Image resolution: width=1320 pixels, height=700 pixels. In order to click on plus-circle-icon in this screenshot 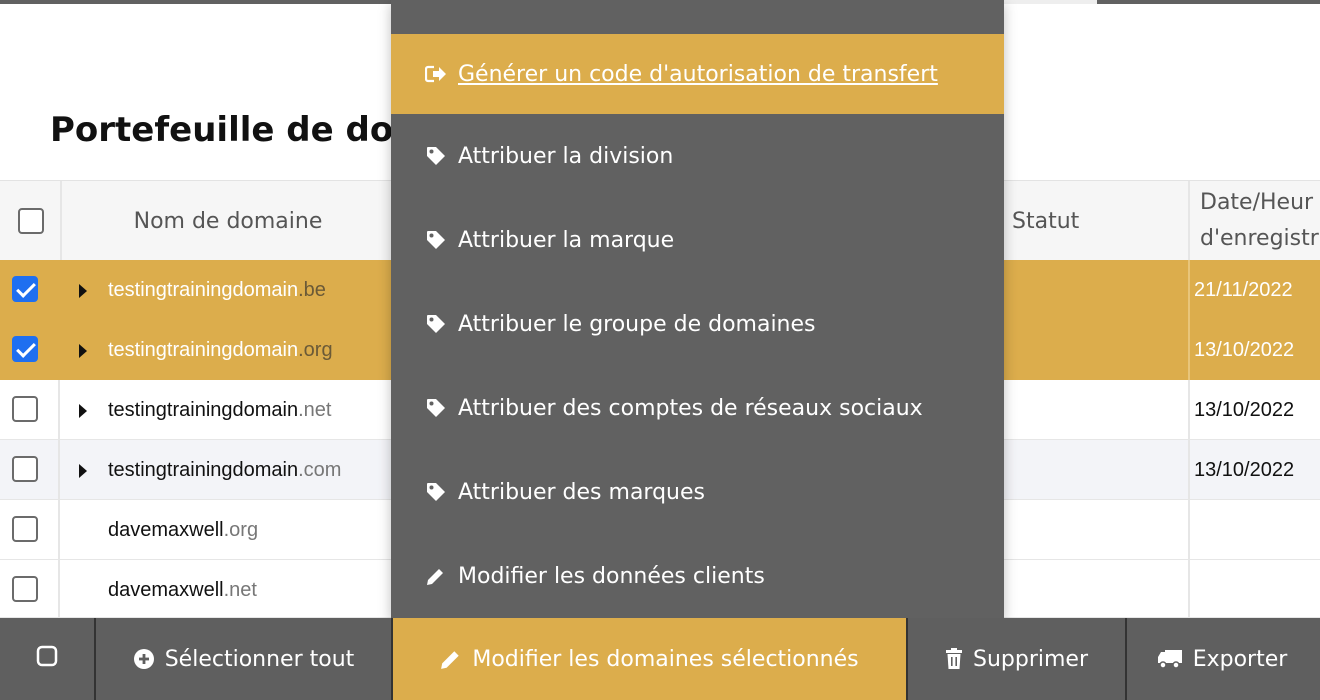, I will do `click(144, 659)`.